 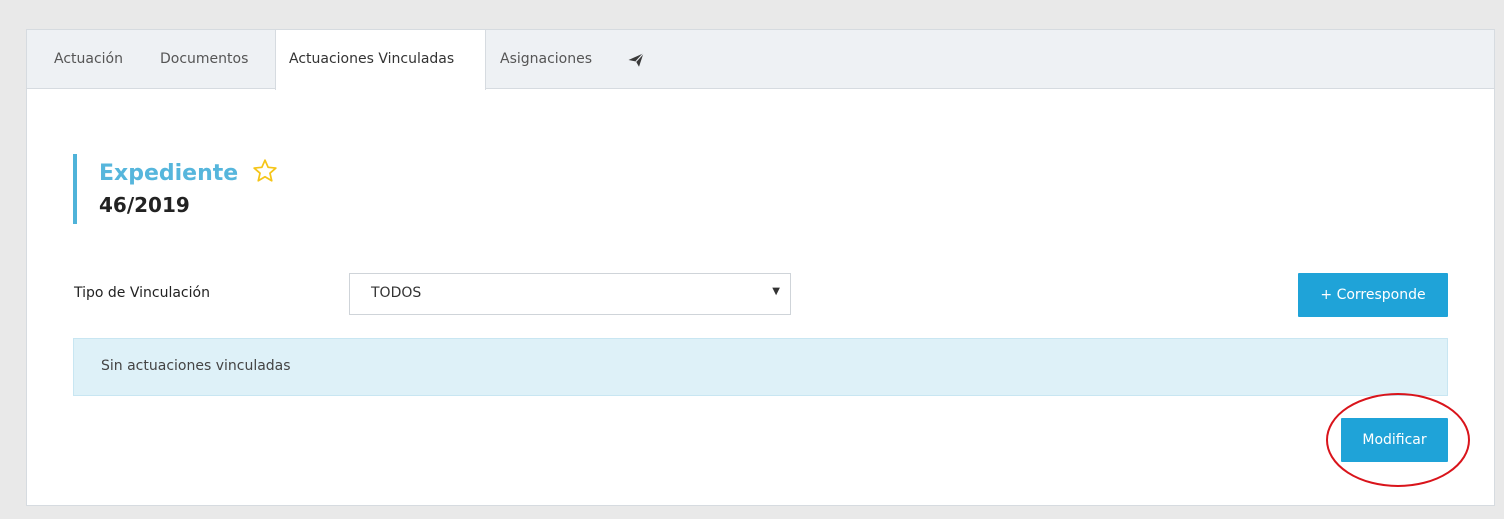 I want to click on tab-documentos: Documentos, so click(x=204, y=59).